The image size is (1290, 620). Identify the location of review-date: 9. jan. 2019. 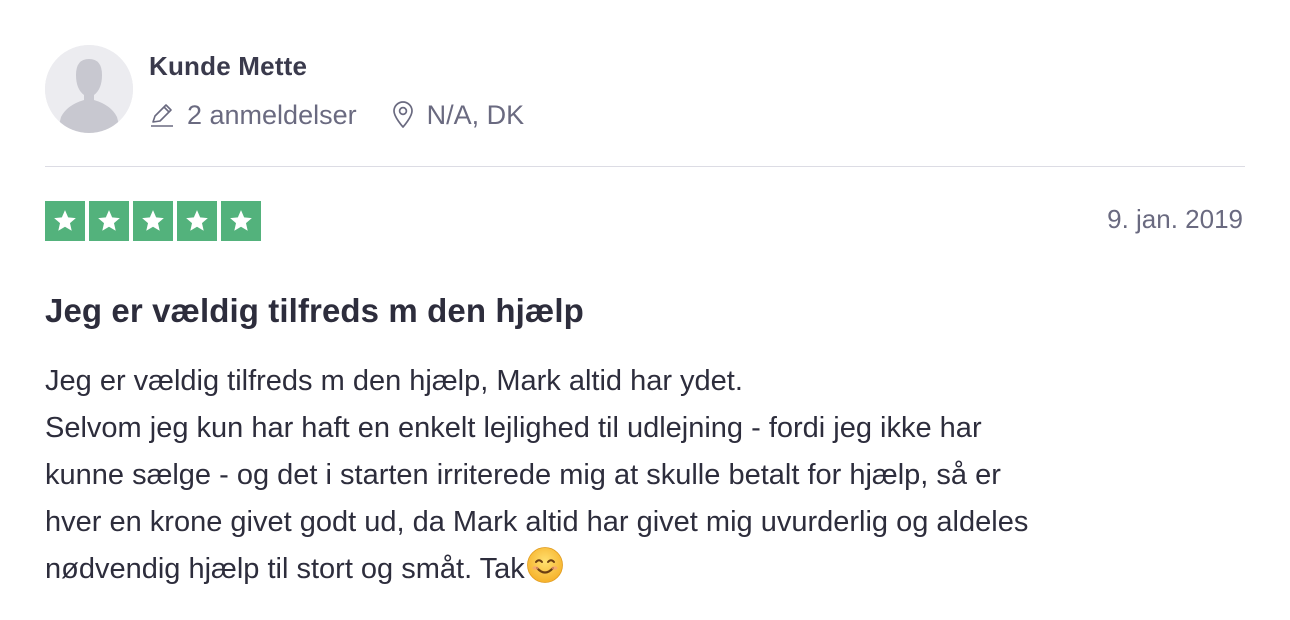
(1175, 219).